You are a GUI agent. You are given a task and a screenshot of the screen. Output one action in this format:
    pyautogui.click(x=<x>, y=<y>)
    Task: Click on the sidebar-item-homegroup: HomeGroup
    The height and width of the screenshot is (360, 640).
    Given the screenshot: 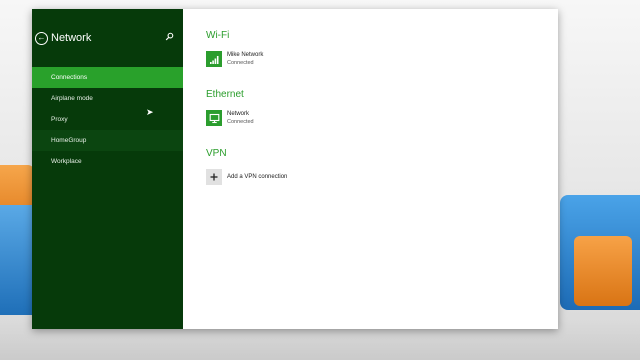 What is the action you would take?
    pyautogui.click(x=107, y=140)
    